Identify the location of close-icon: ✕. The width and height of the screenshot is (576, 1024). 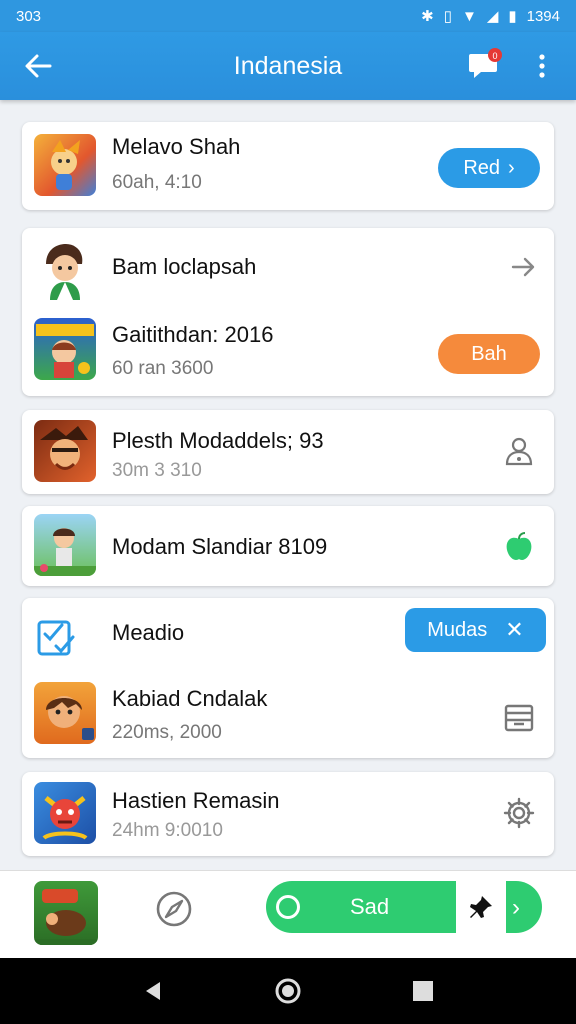
(514, 630).